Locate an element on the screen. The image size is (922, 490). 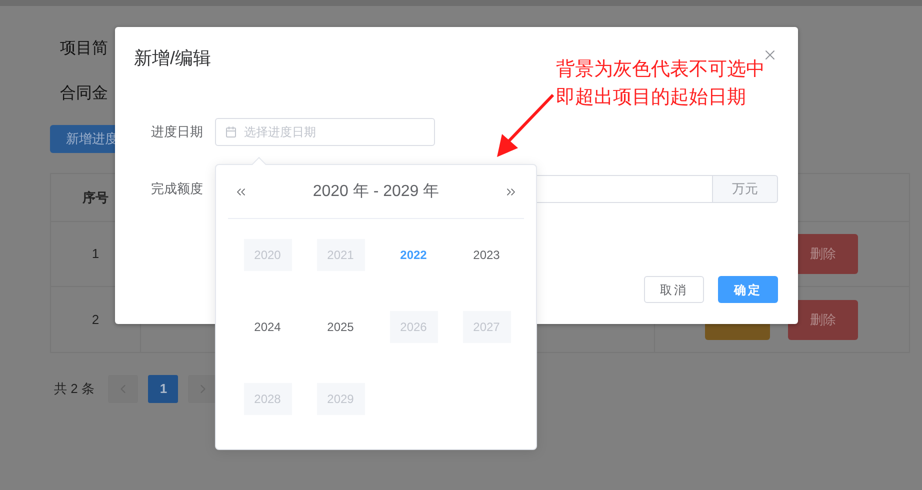
unit-label: 万元 is located at coordinates (745, 189).